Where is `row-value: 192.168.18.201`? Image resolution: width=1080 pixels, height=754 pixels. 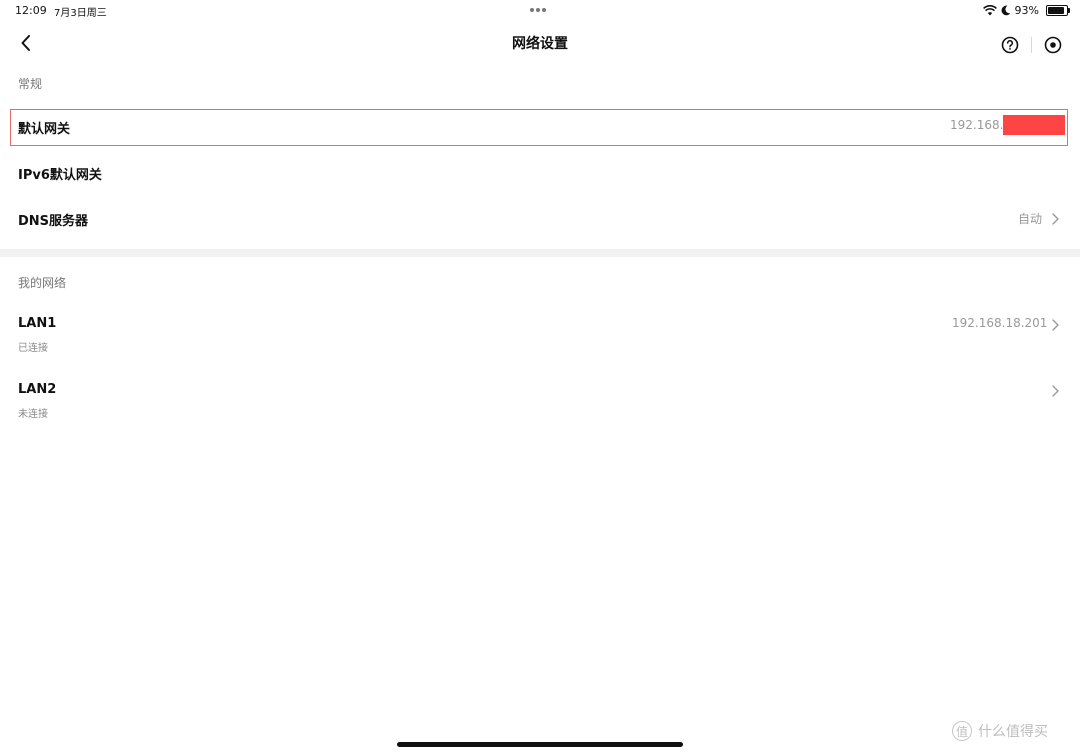
row-value: 192.168.18.201 is located at coordinates (1000, 323).